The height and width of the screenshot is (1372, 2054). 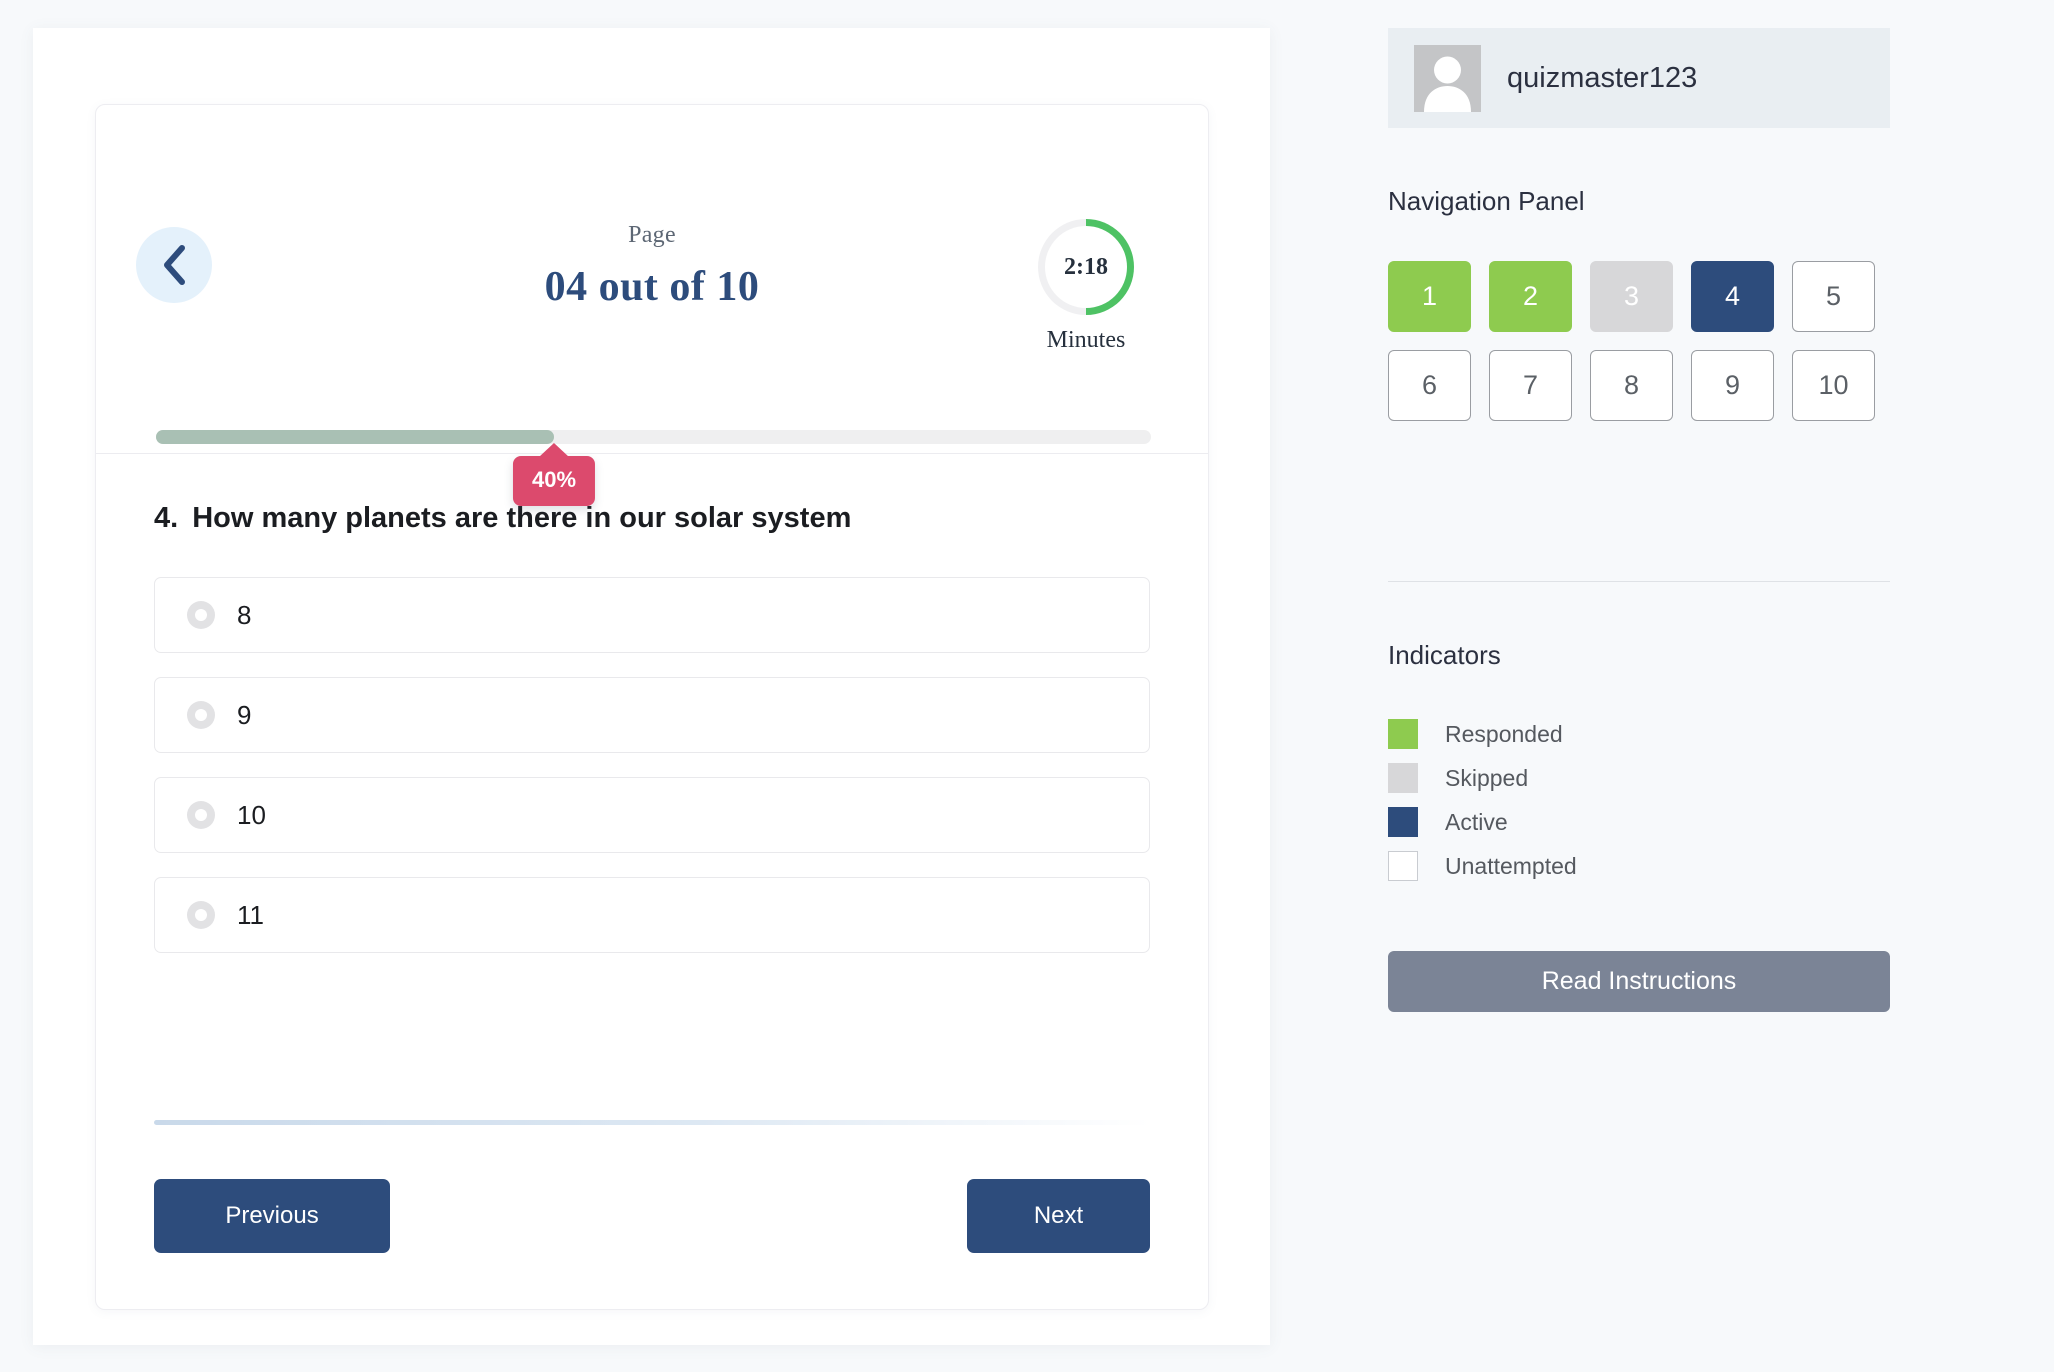 I want to click on progress-track, so click(x=653, y=437).